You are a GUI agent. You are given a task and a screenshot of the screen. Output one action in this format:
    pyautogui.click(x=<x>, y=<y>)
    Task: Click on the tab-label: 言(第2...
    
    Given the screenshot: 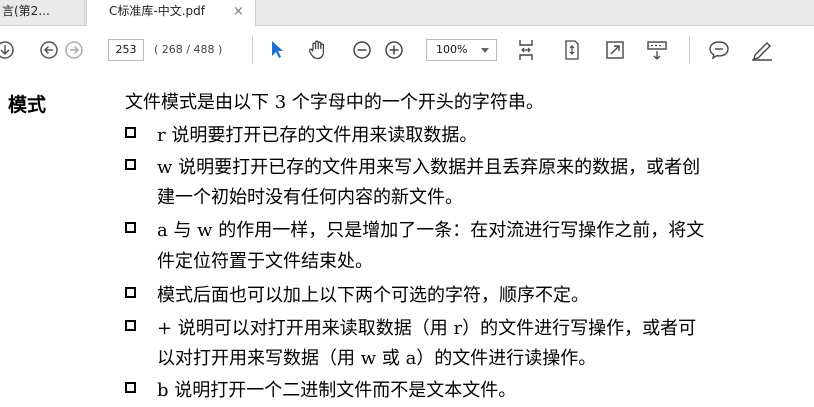 What is the action you would take?
    pyautogui.click(x=26, y=11)
    